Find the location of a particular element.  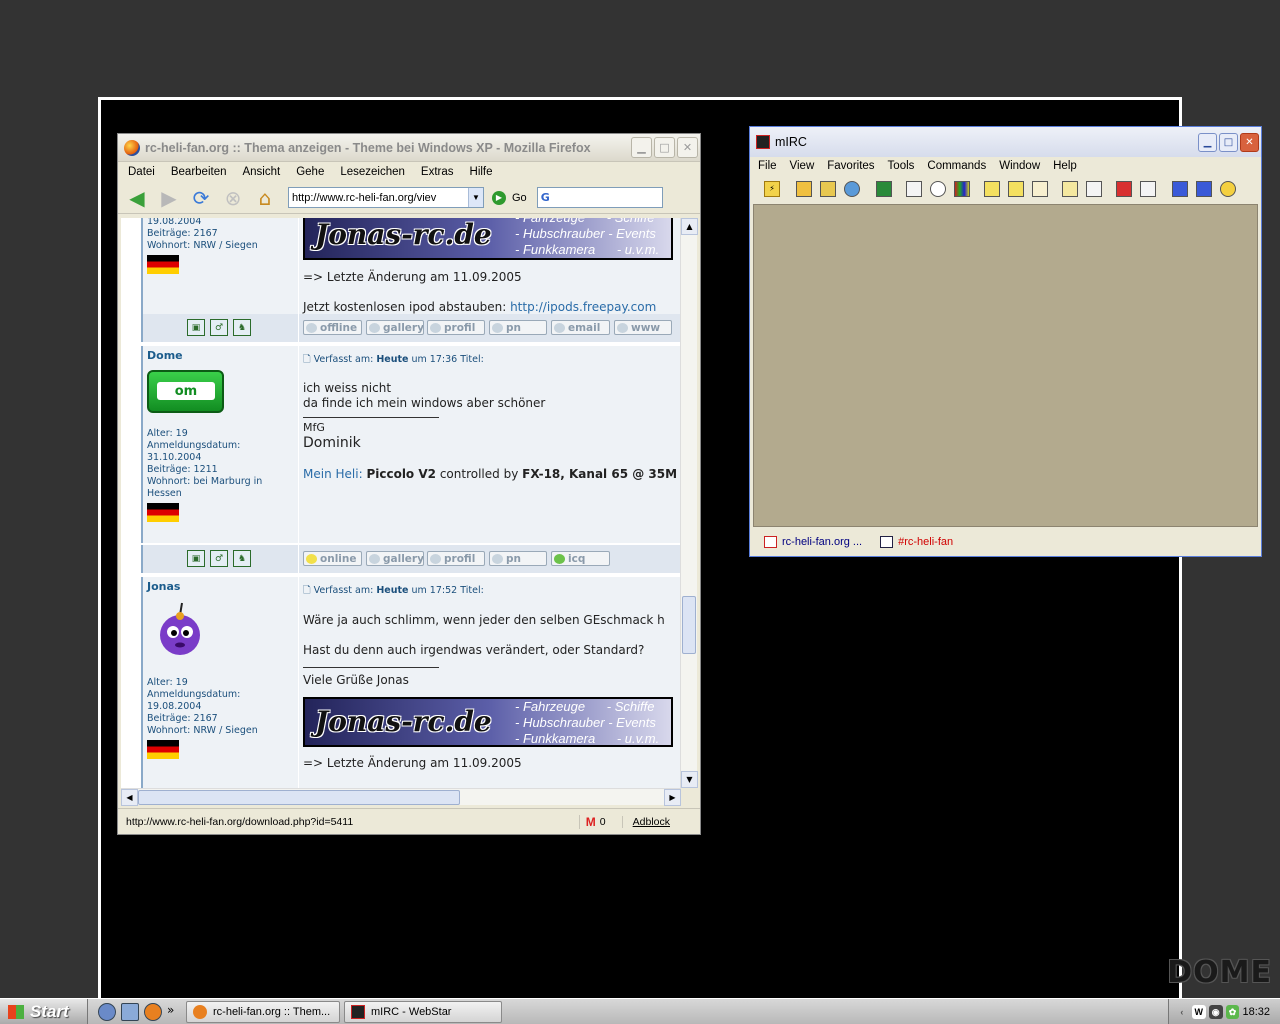

received-files-icon is located at coordinates (1094, 189).